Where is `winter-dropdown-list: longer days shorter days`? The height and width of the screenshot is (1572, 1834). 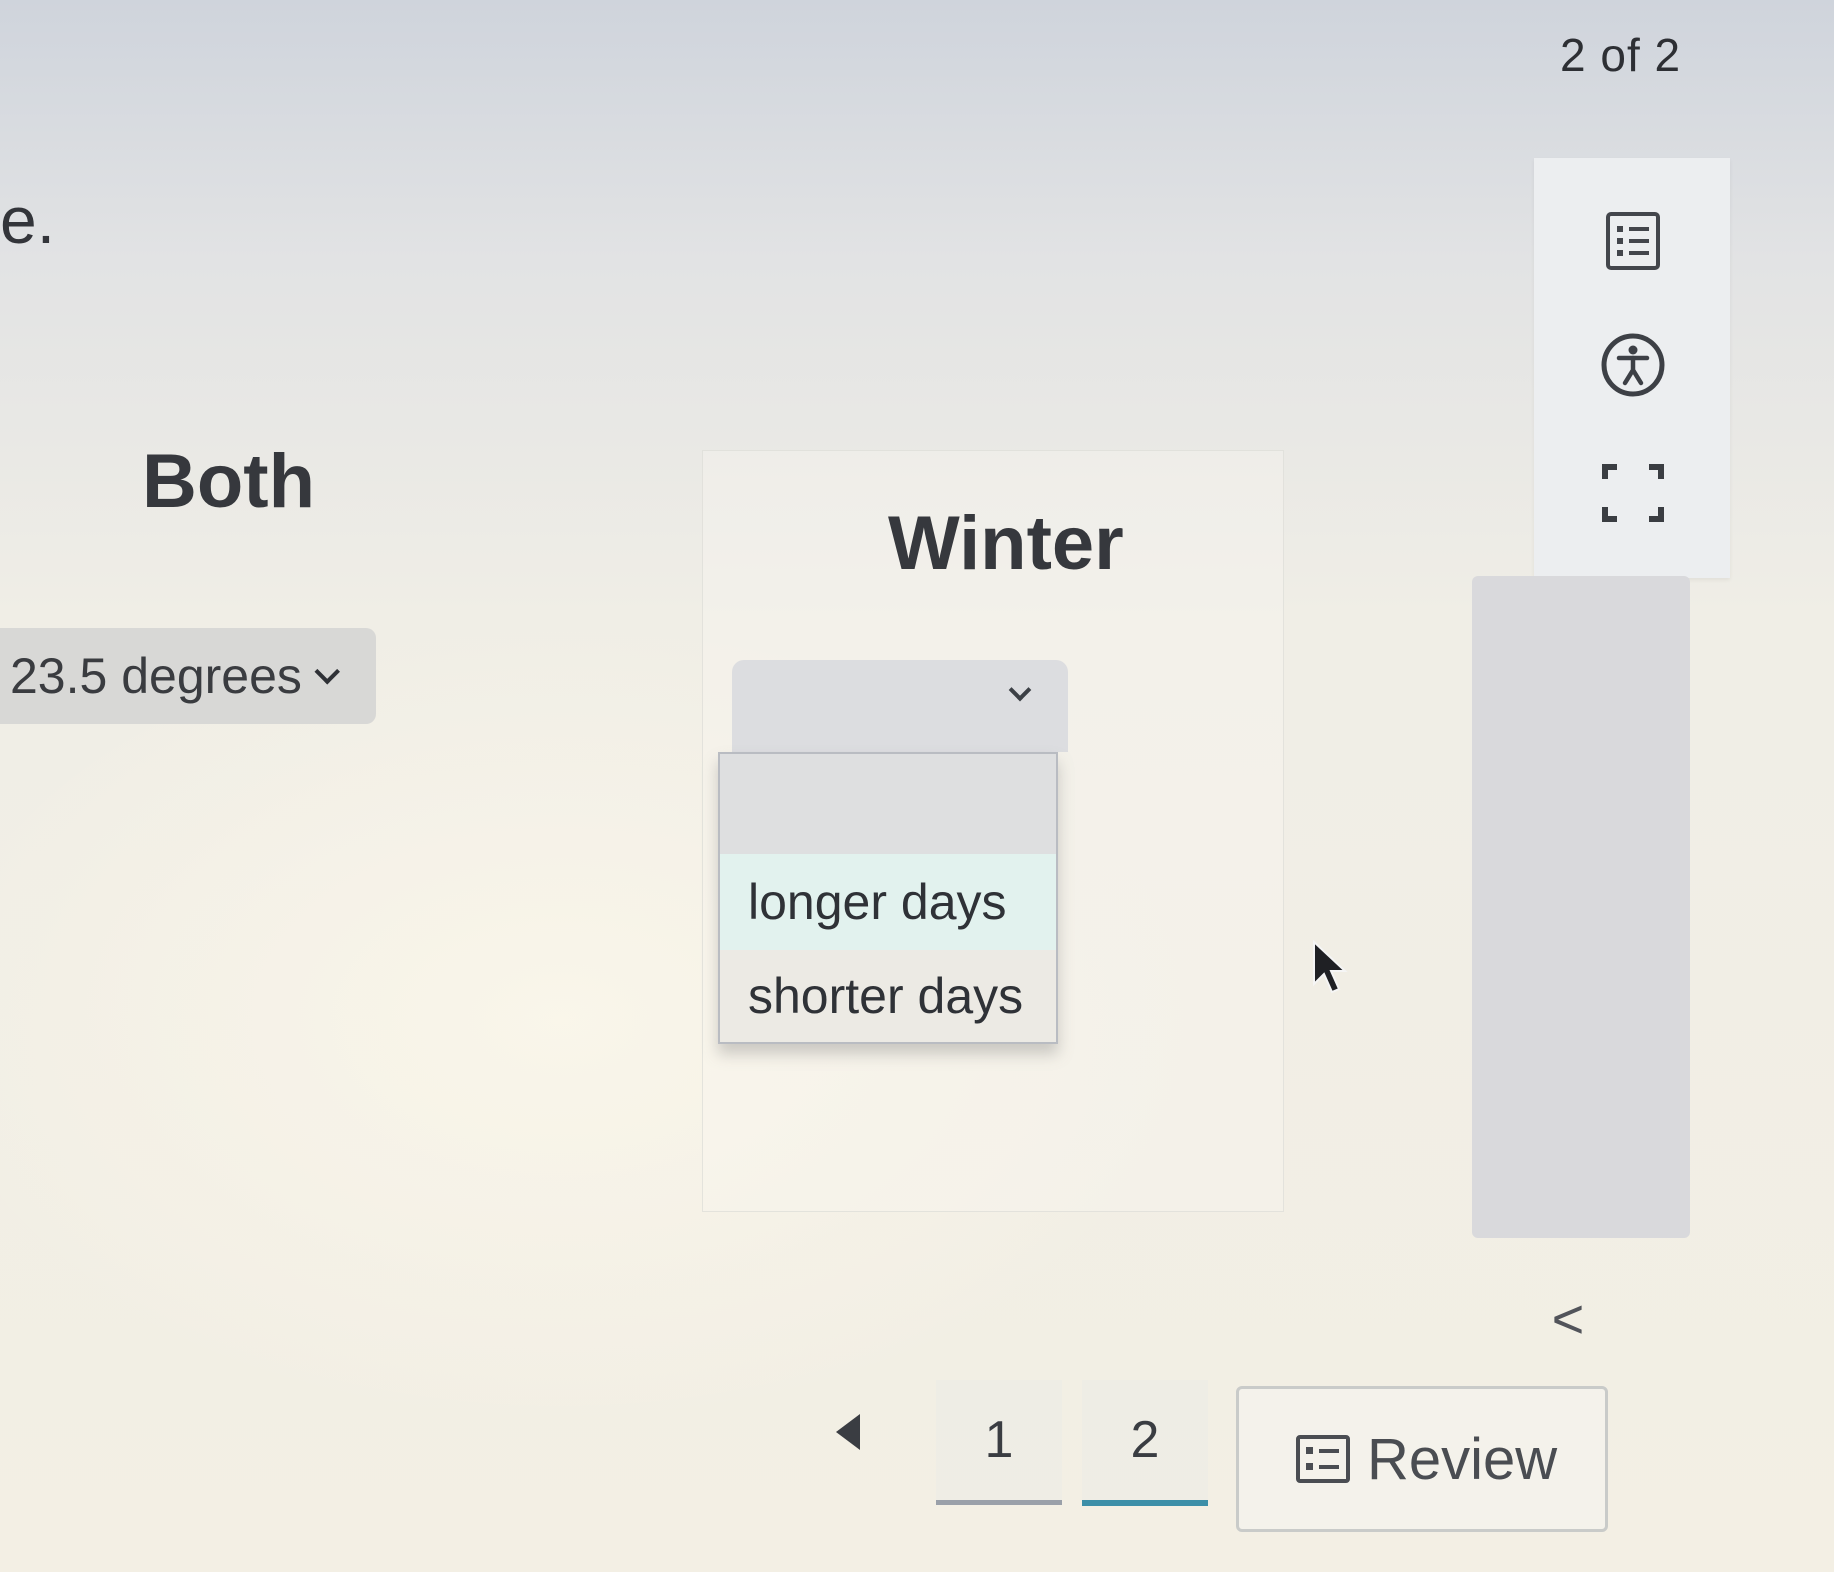 winter-dropdown-list: longer days shorter days is located at coordinates (888, 898).